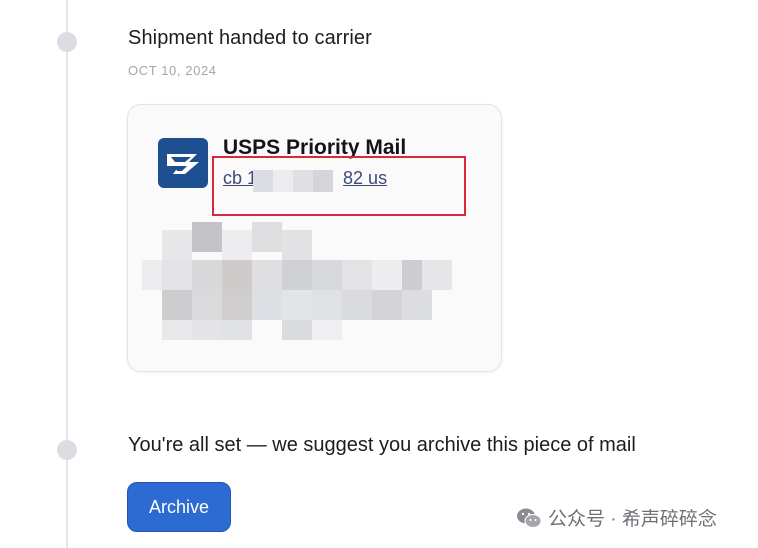 The width and height of the screenshot is (758, 548). Describe the element at coordinates (67, 274) in the screenshot. I see `timeline-line` at that location.